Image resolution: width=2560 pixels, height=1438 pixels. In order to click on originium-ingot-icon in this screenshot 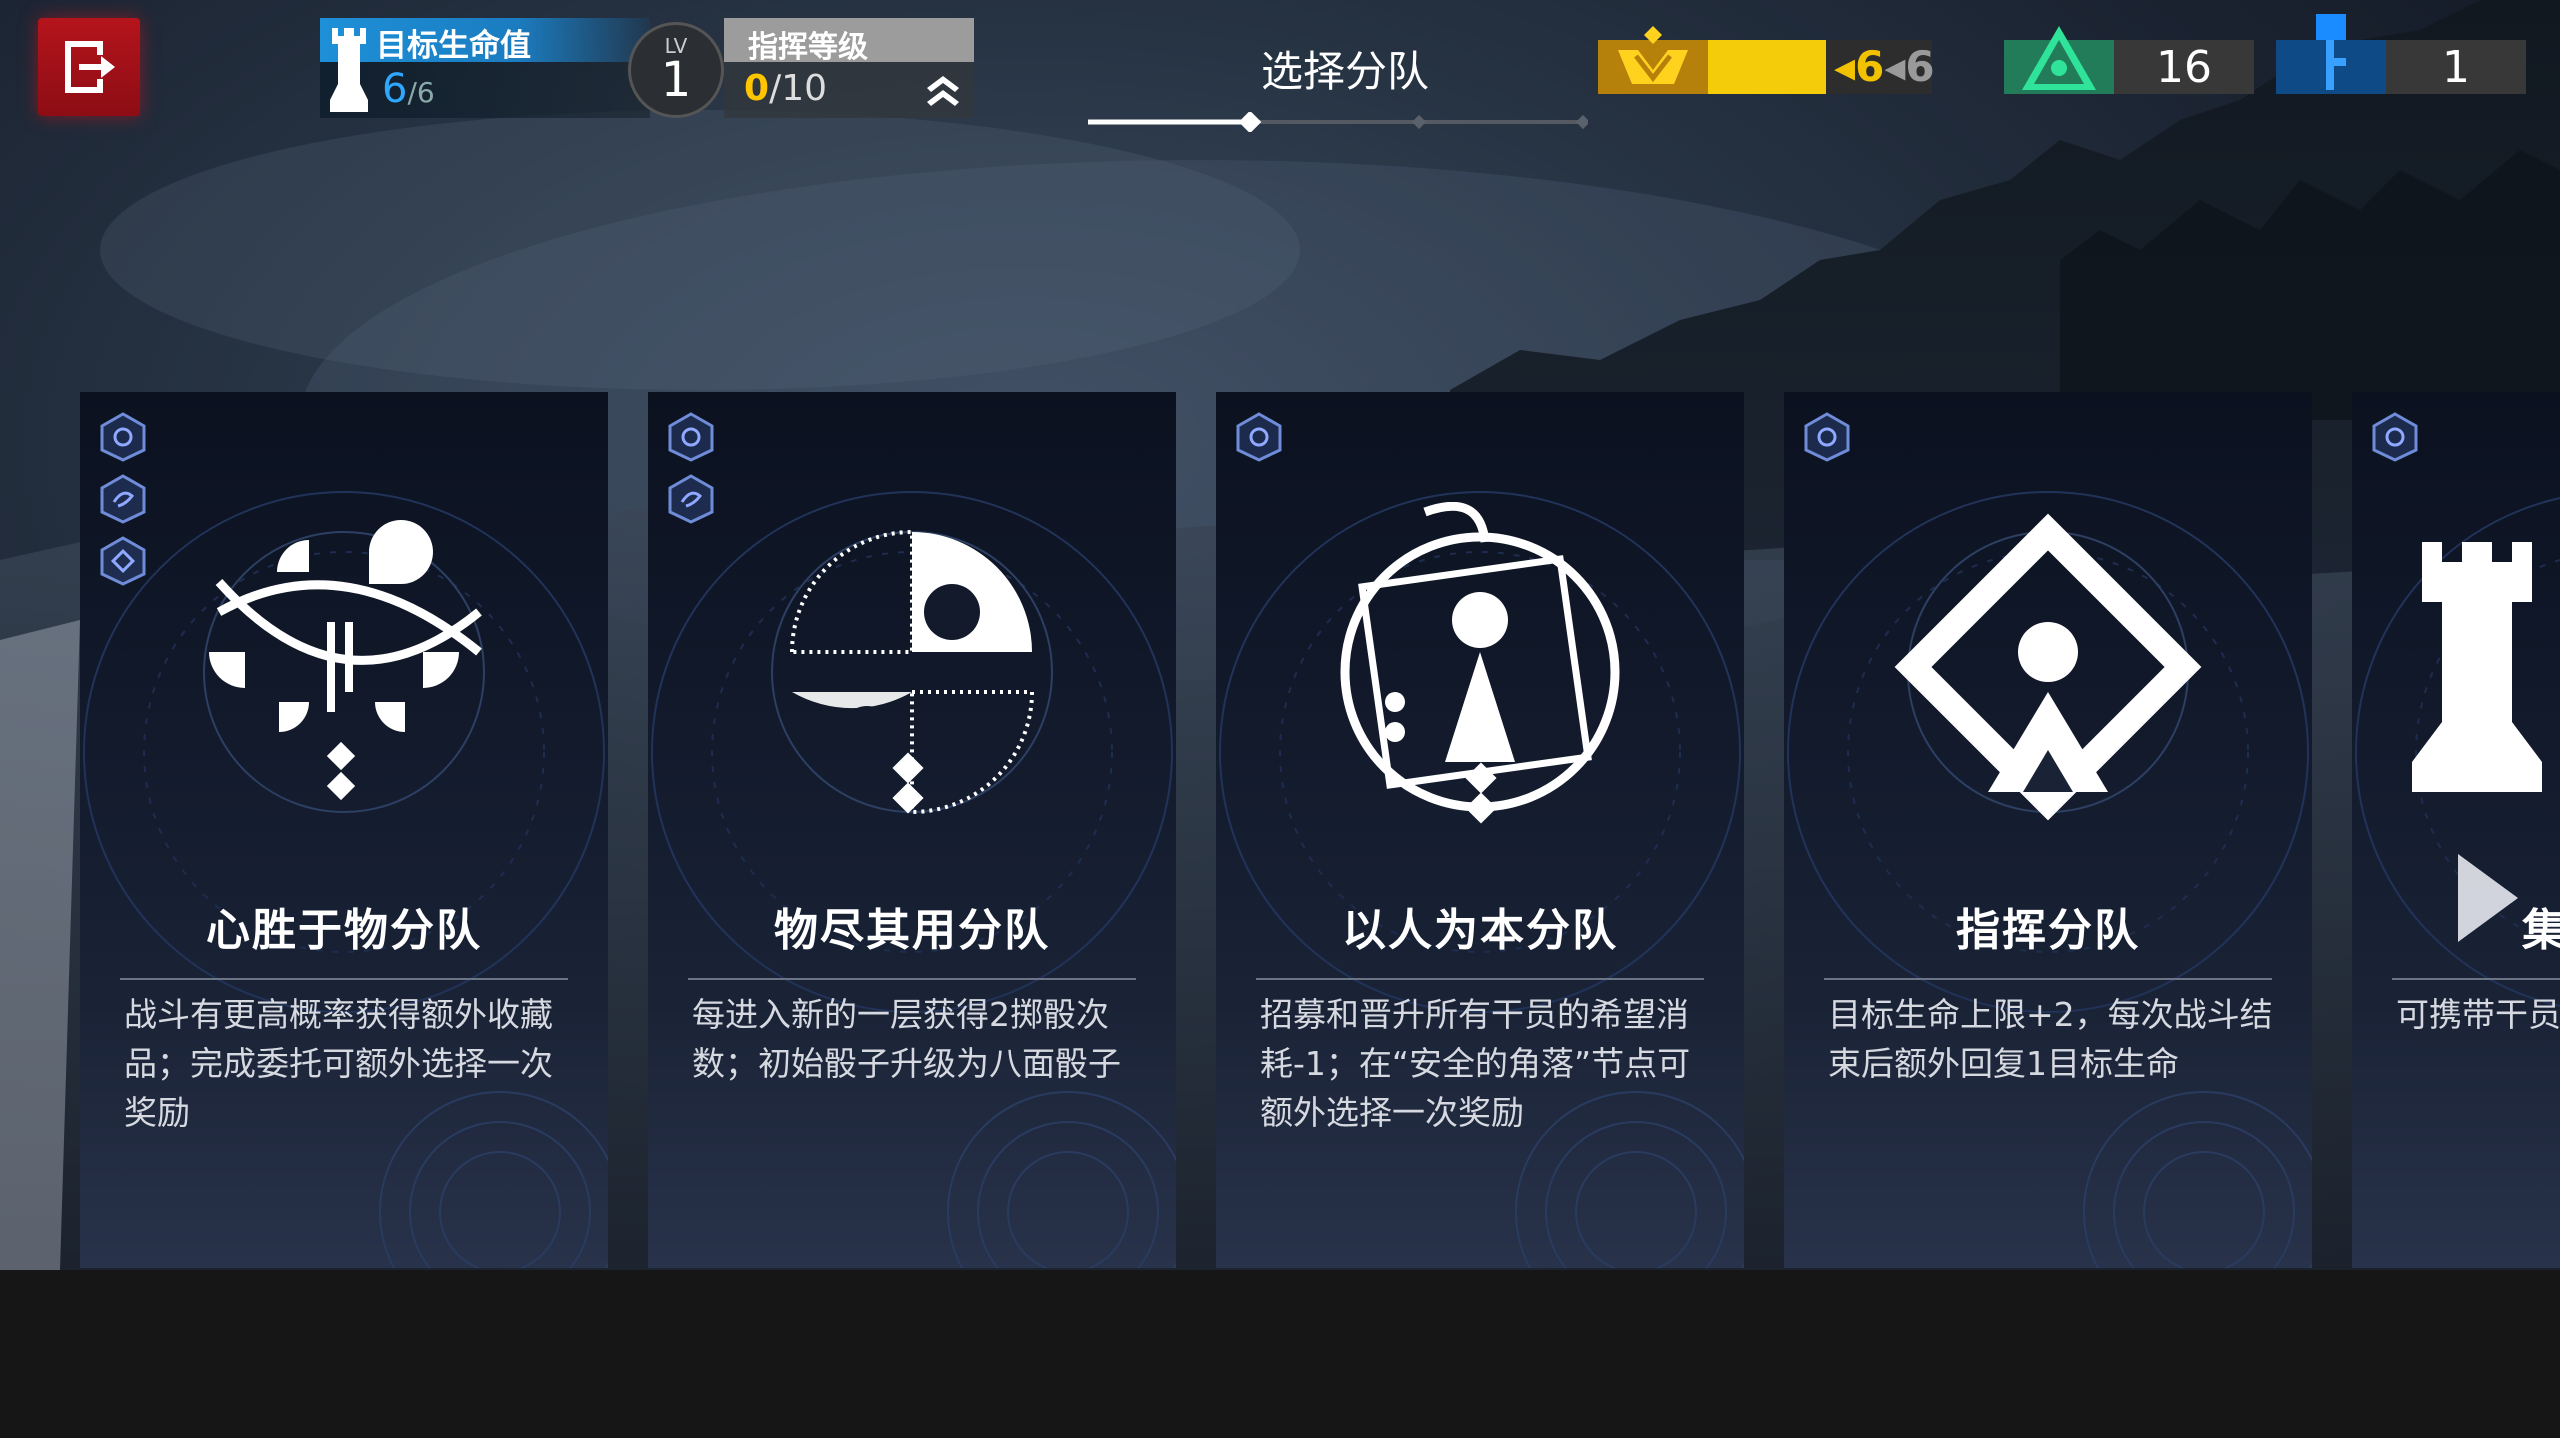, I will do `click(1653, 55)`.